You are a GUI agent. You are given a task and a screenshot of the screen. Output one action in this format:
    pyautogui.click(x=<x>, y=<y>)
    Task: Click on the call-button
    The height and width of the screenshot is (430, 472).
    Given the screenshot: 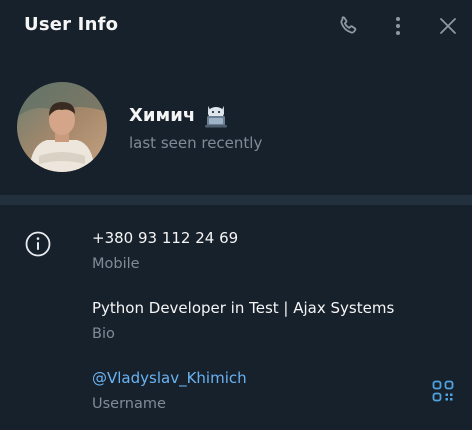 What is the action you would take?
    pyautogui.click(x=348, y=26)
    